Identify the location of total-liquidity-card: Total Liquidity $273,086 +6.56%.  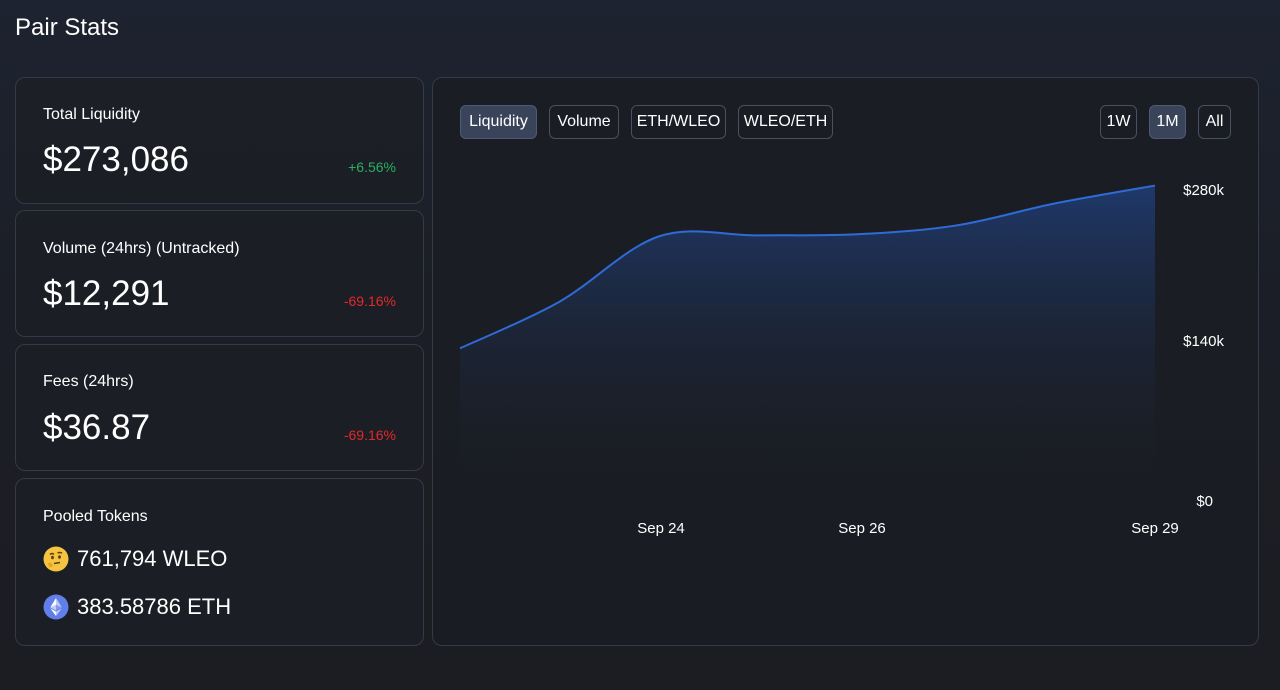
(219, 140).